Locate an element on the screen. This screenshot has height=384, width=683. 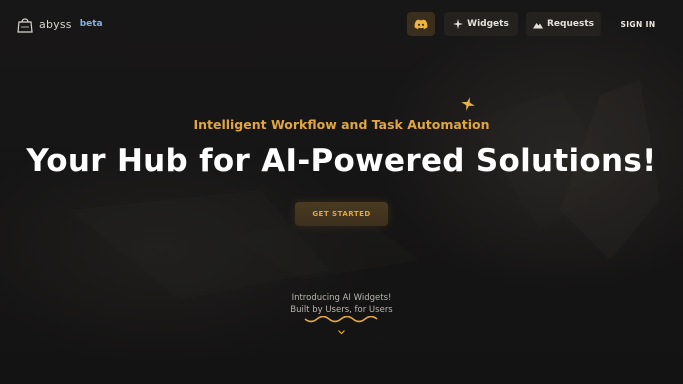
discord-button is located at coordinates (421, 24).